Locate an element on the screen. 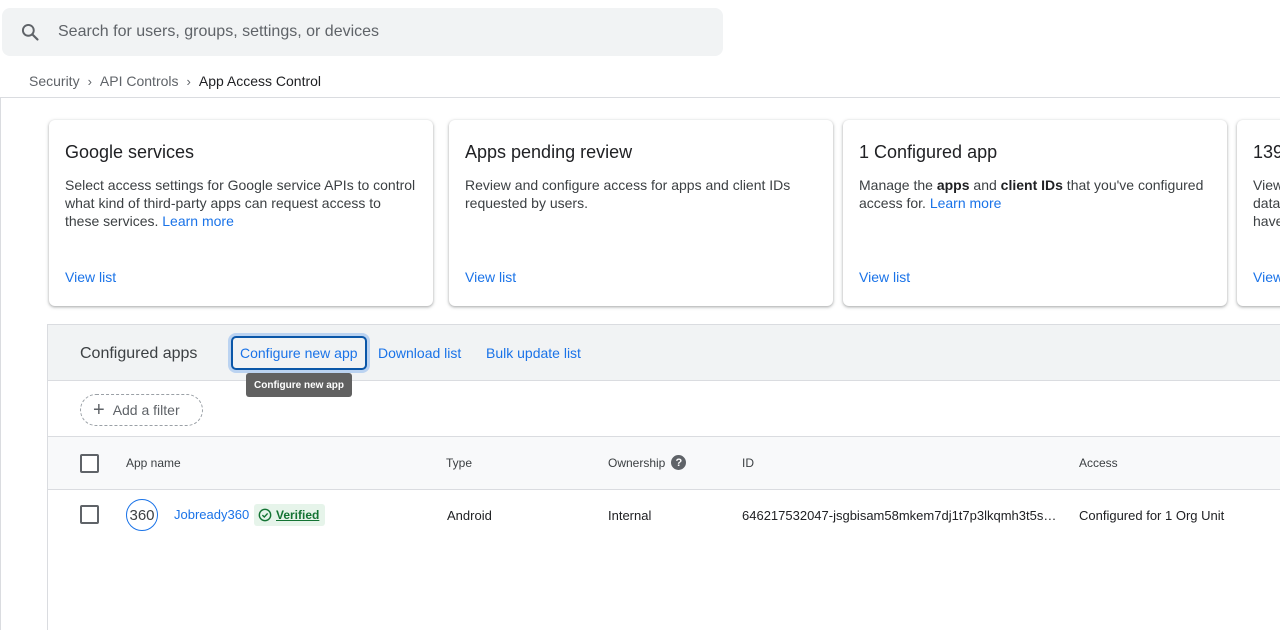  desc-line: View is located at coordinates (1266, 185).